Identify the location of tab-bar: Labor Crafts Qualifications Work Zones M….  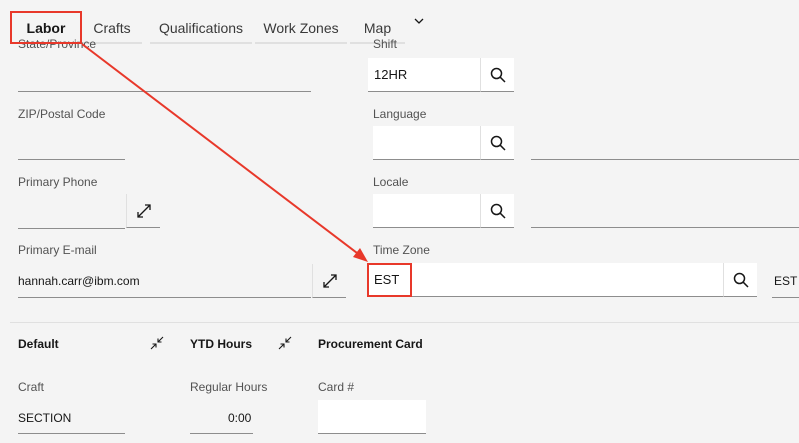
(399, 22).